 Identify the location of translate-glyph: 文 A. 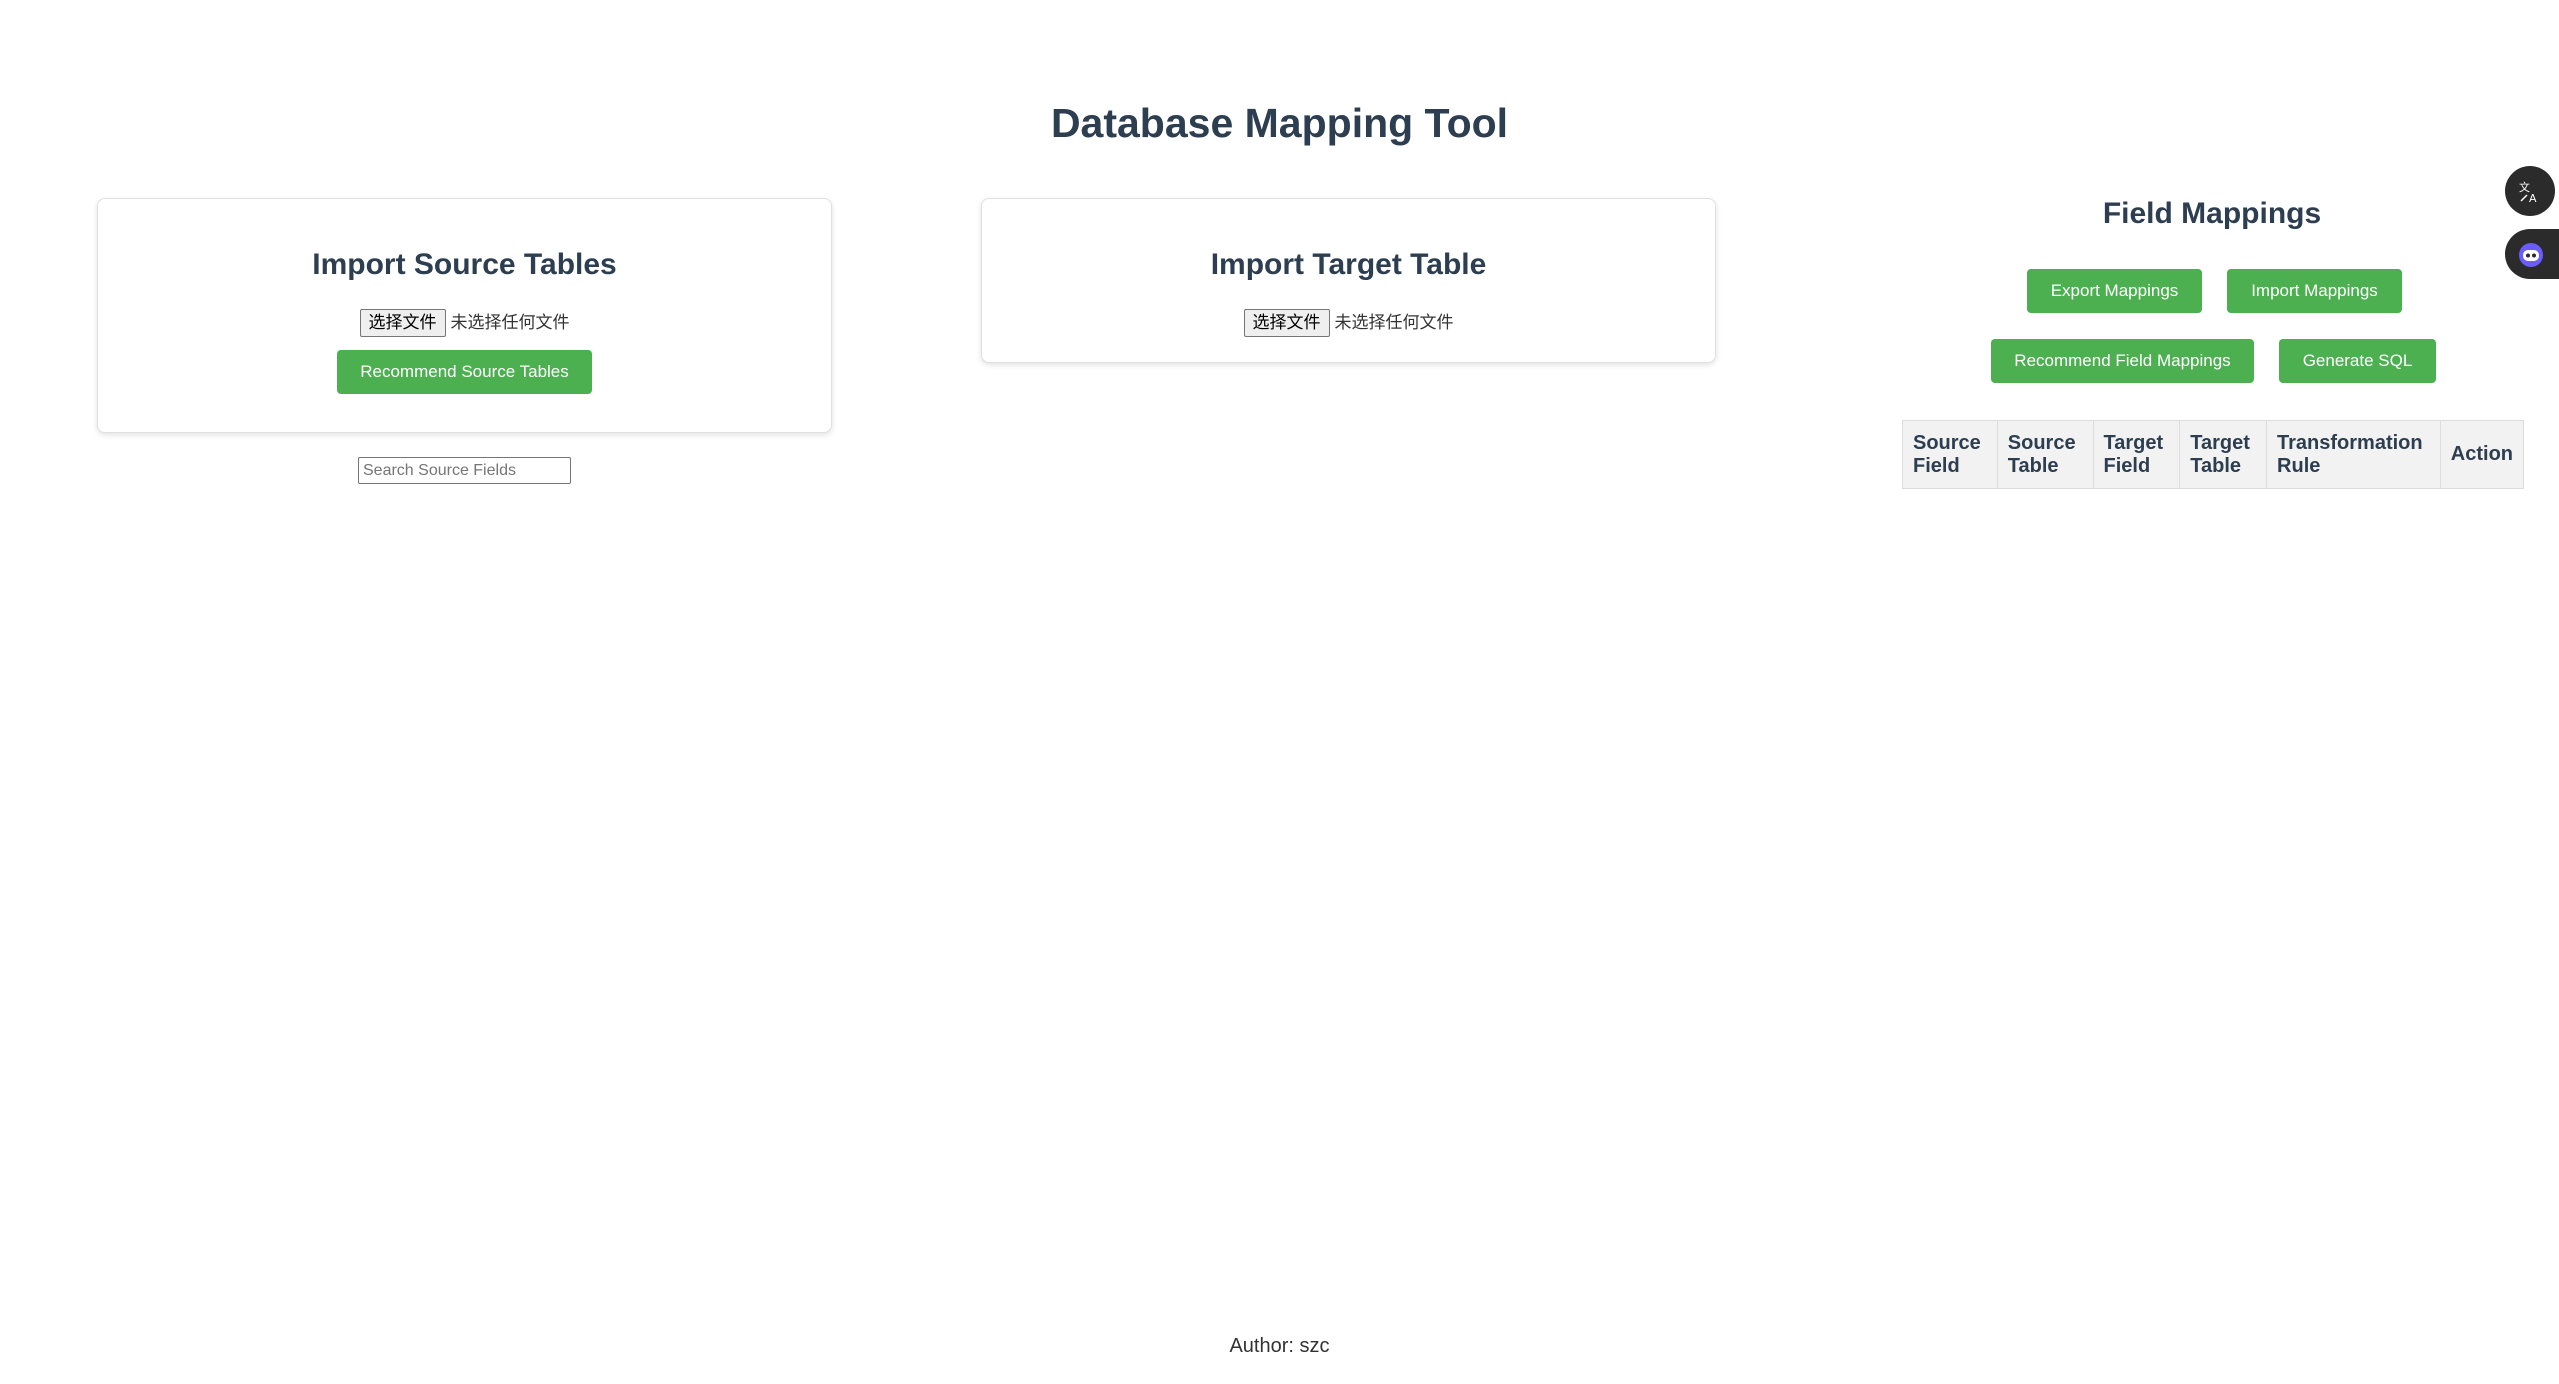
(2528, 192).